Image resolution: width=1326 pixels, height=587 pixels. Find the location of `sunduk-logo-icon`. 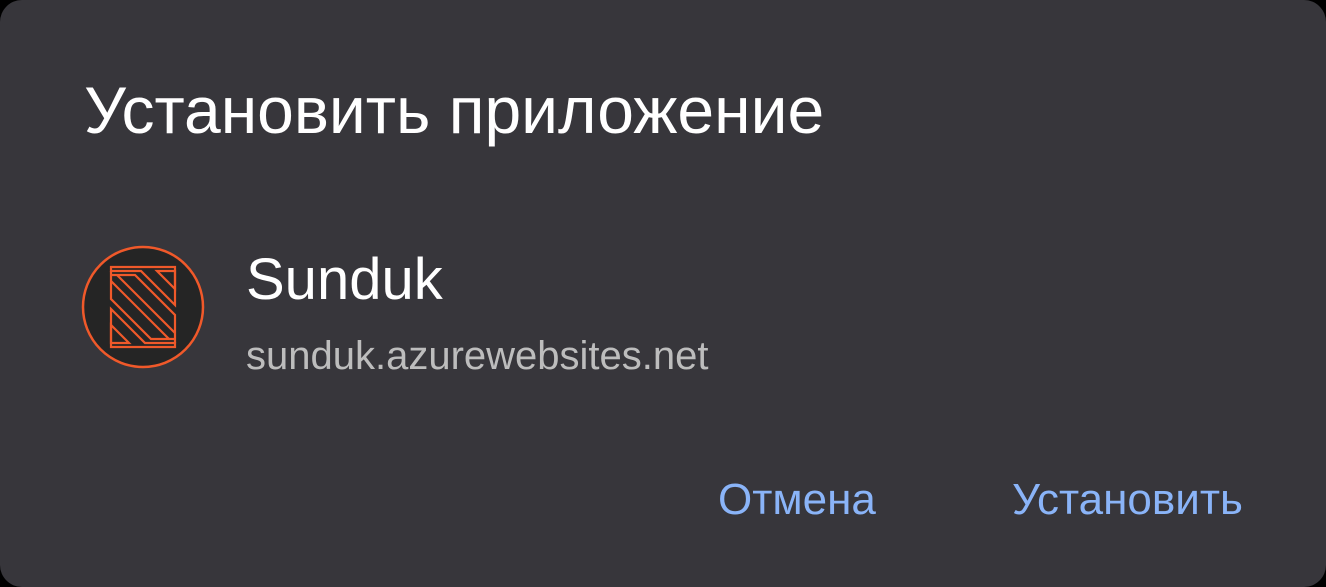

sunduk-logo-icon is located at coordinates (143, 307).